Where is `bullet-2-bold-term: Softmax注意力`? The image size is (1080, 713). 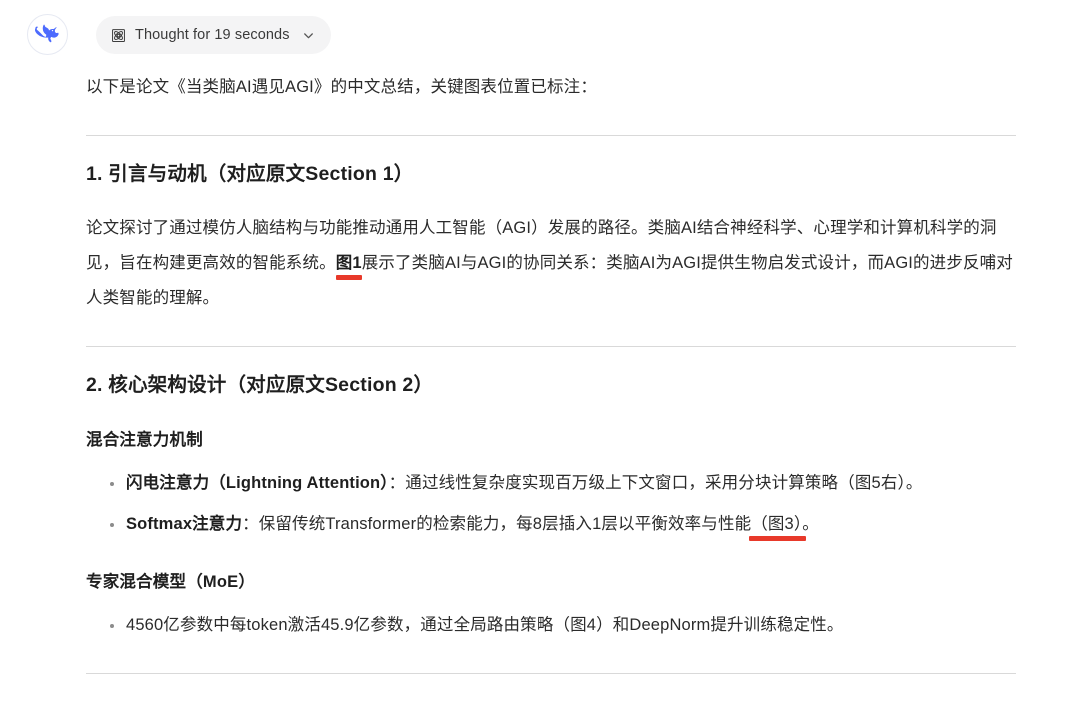 bullet-2-bold-term: Softmax注意力 is located at coordinates (184, 524).